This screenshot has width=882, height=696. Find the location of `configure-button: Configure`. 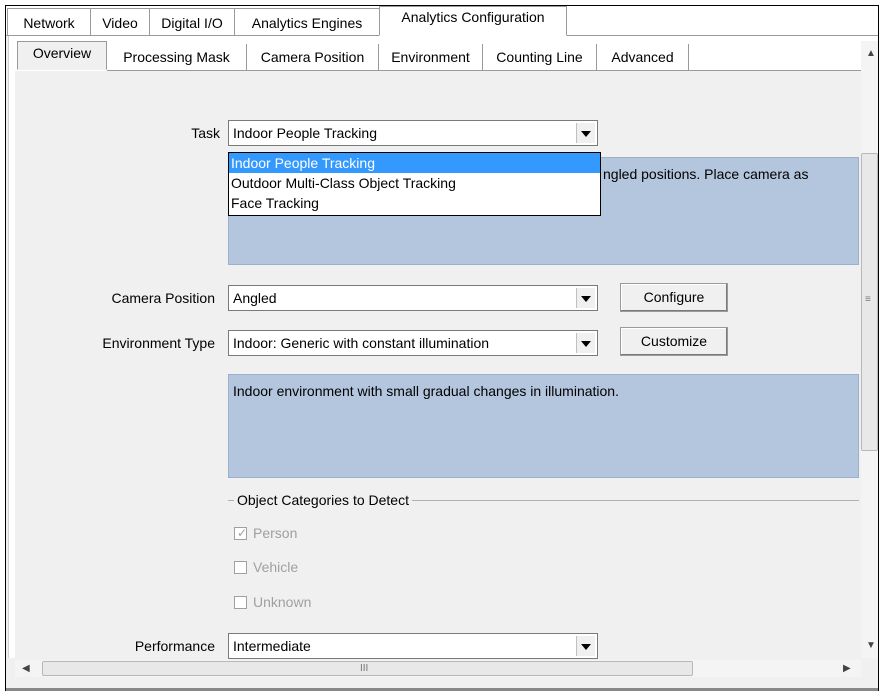

configure-button: Configure is located at coordinates (674, 297).